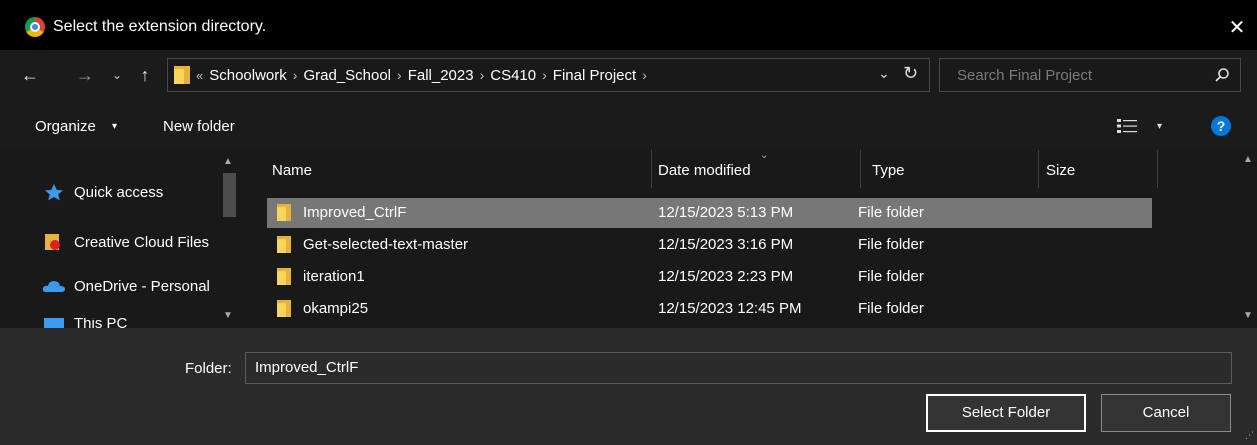  What do you see at coordinates (336, 308) in the screenshot?
I see `file-name: okampi25` at bounding box center [336, 308].